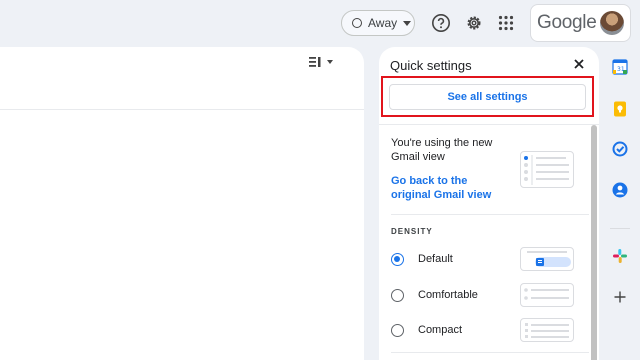 This screenshot has height=360, width=640. What do you see at coordinates (547, 259) in the screenshot?
I see `density-default-preview` at bounding box center [547, 259].